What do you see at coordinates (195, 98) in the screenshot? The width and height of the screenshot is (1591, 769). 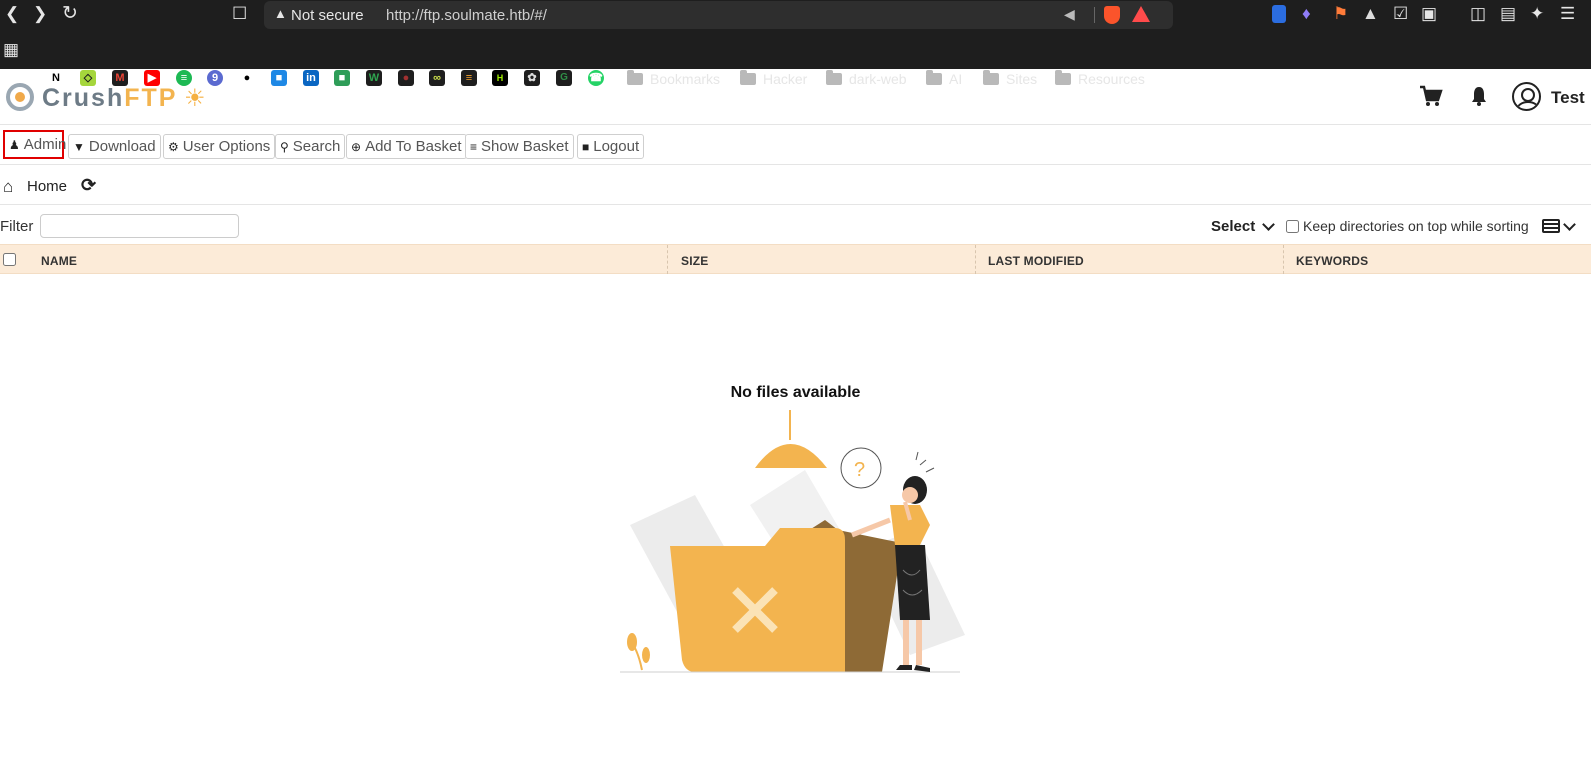 I see `theme-toggle-sun-icon: ☀` at bounding box center [195, 98].